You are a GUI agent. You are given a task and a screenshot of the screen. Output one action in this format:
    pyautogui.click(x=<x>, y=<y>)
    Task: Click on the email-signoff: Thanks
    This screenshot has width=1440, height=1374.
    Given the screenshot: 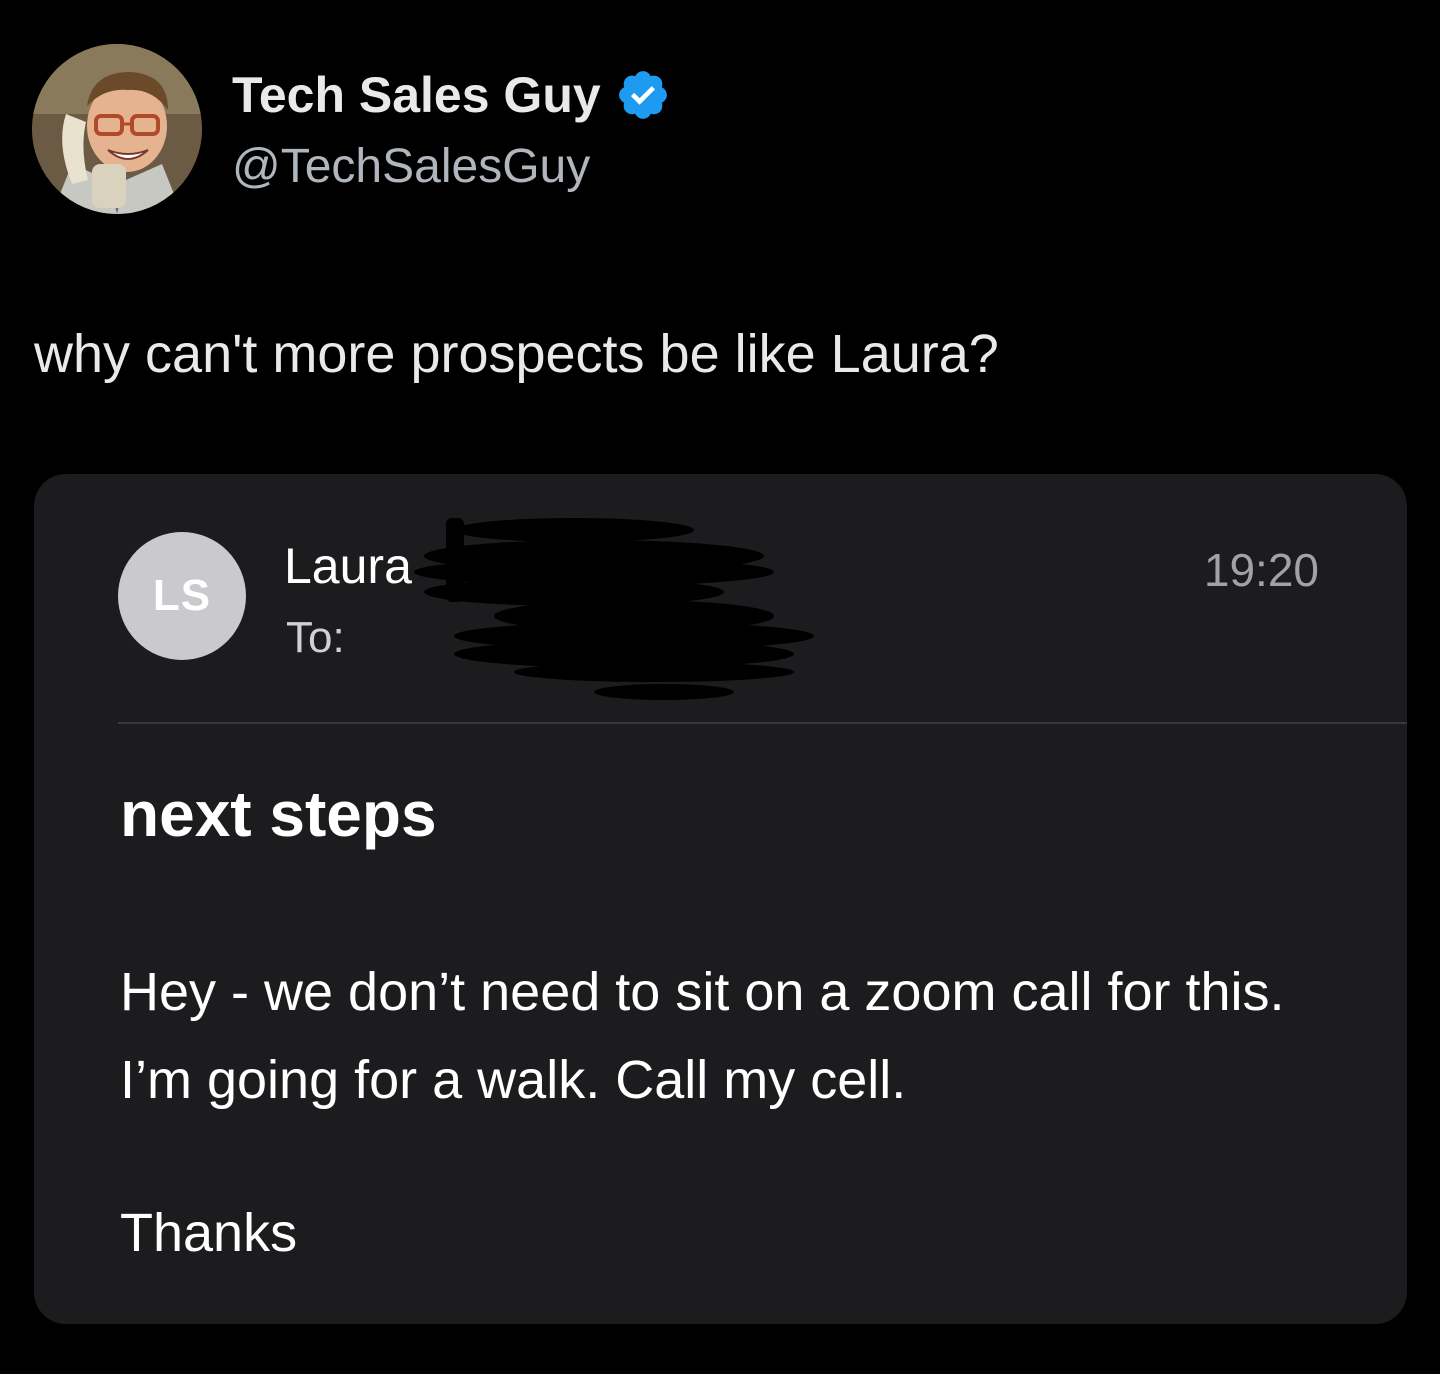 What is the action you would take?
    pyautogui.click(x=209, y=1233)
    